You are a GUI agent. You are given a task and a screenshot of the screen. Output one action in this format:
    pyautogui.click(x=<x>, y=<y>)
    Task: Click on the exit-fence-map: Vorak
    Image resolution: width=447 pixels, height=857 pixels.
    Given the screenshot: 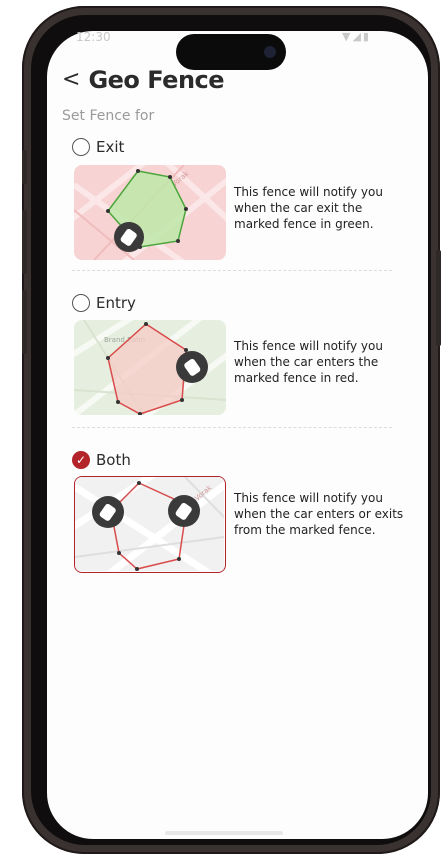 What is the action you would take?
    pyautogui.click(x=150, y=212)
    